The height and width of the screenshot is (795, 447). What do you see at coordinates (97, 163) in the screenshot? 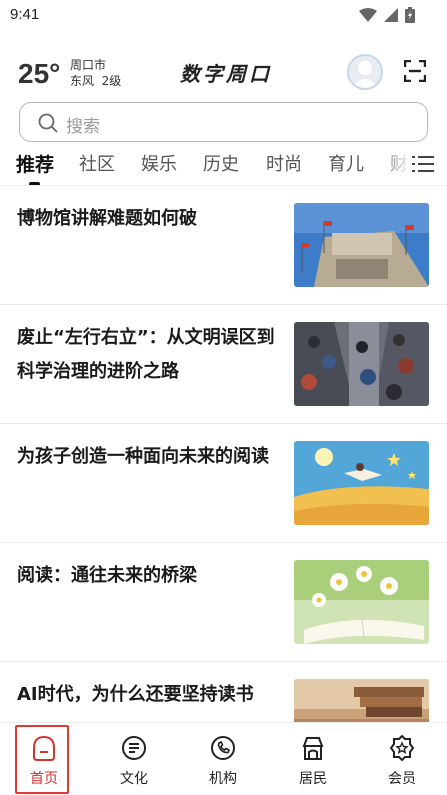
I see `tab-community: 社区` at bounding box center [97, 163].